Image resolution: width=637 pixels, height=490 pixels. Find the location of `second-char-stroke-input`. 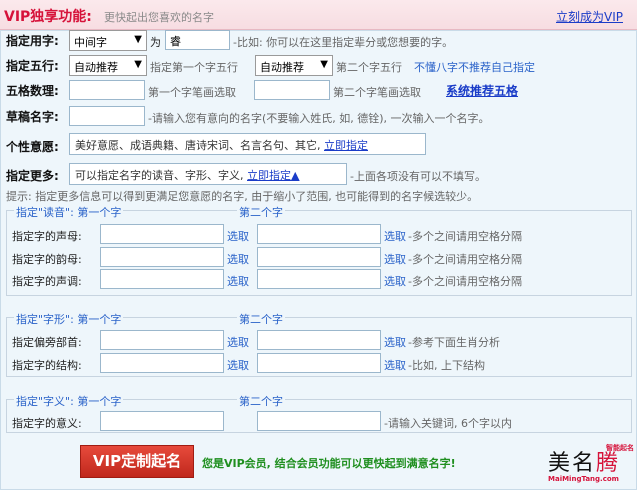

second-char-stroke-input is located at coordinates (292, 90).